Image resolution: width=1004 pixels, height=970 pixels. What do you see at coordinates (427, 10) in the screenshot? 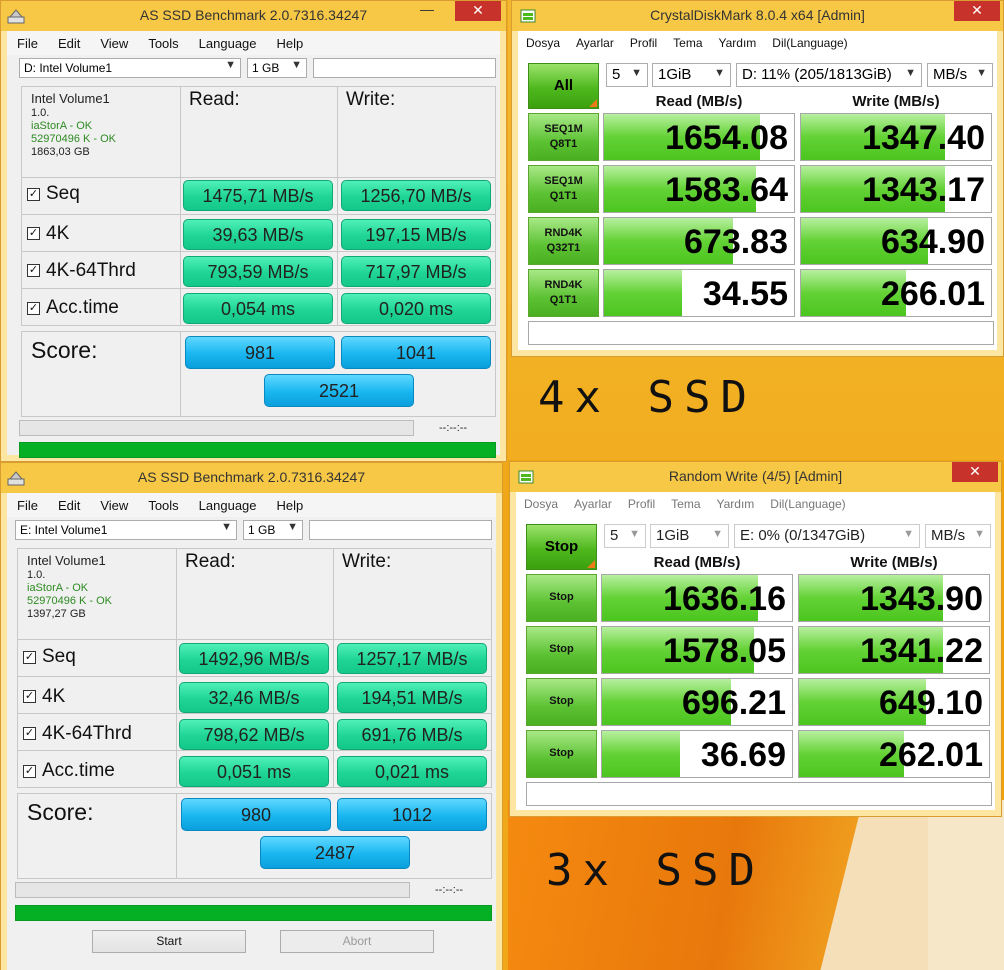
I see `minimize-button: —` at bounding box center [427, 10].